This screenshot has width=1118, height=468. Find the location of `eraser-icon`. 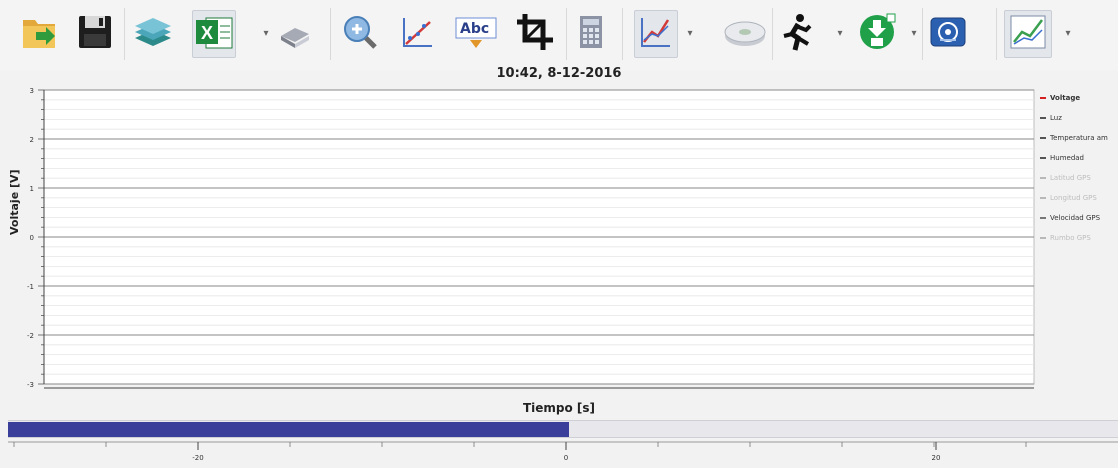

eraser-icon is located at coordinates (295, 34).